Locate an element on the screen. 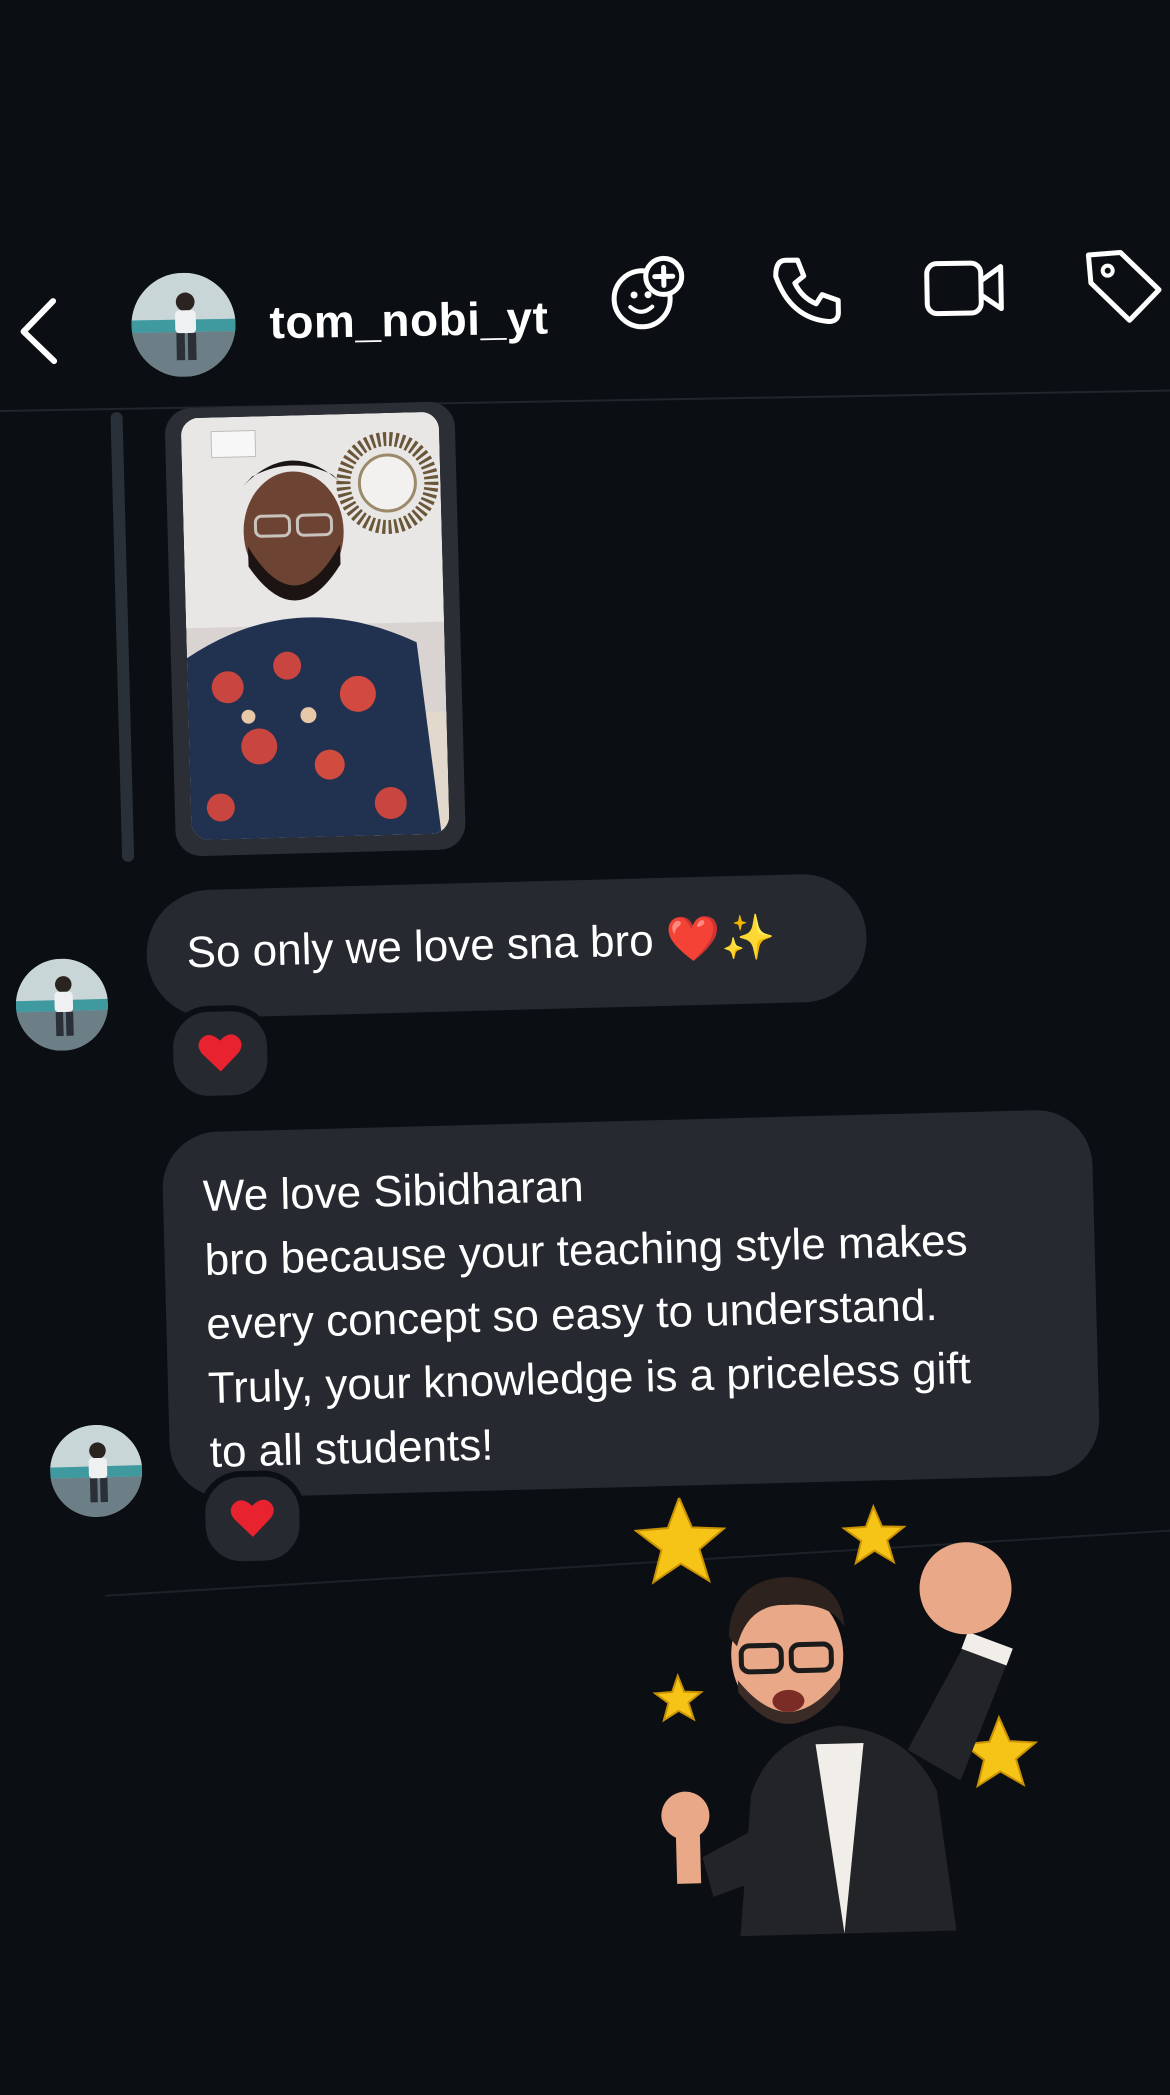 Image resolution: width=1170 pixels, height=2095 pixels. image-message is located at coordinates (315, 628).